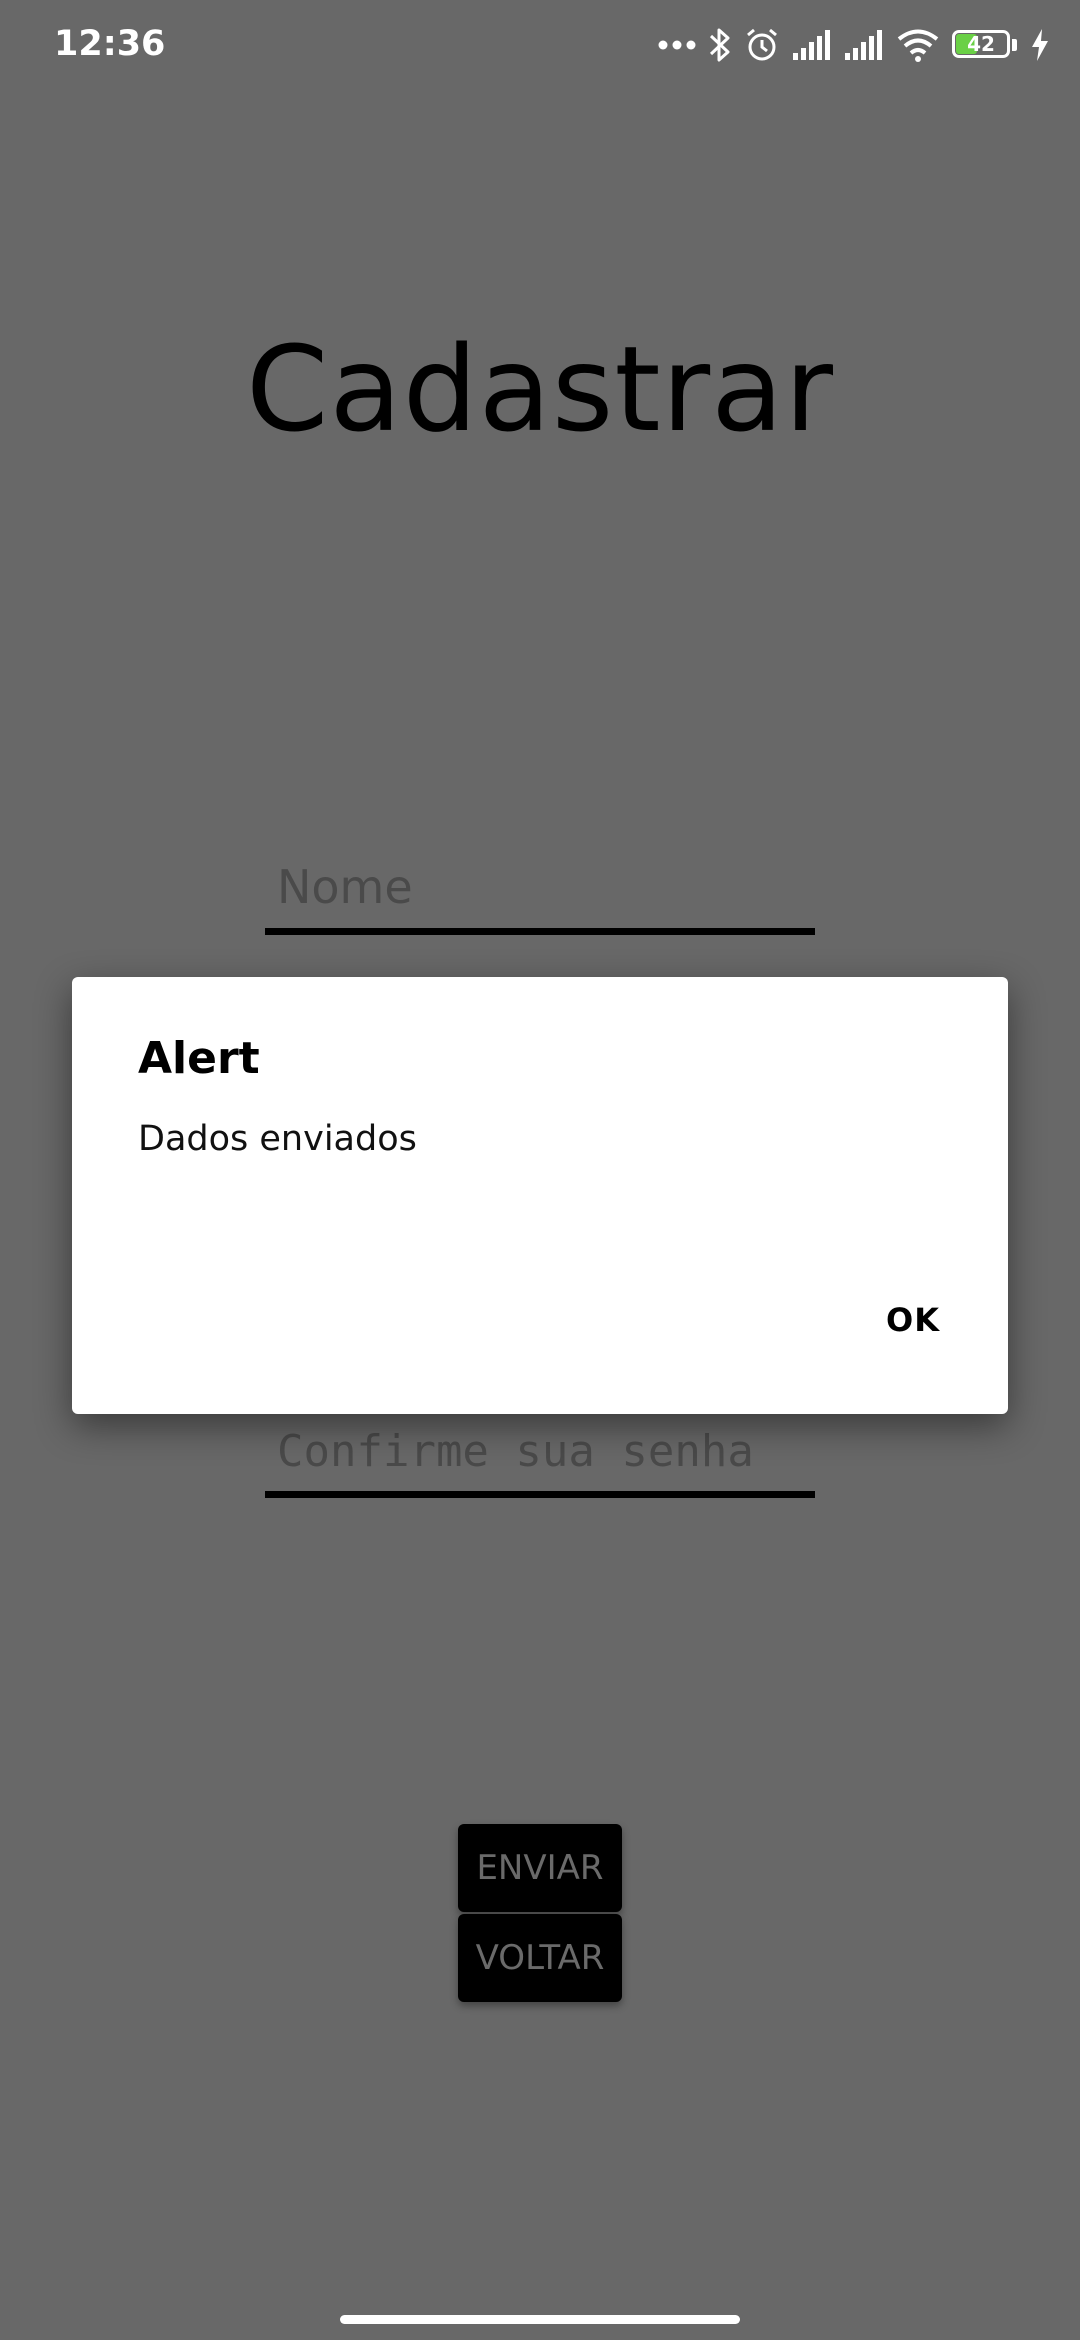  What do you see at coordinates (540, 389) in the screenshot?
I see `page-title: Cadastrar` at bounding box center [540, 389].